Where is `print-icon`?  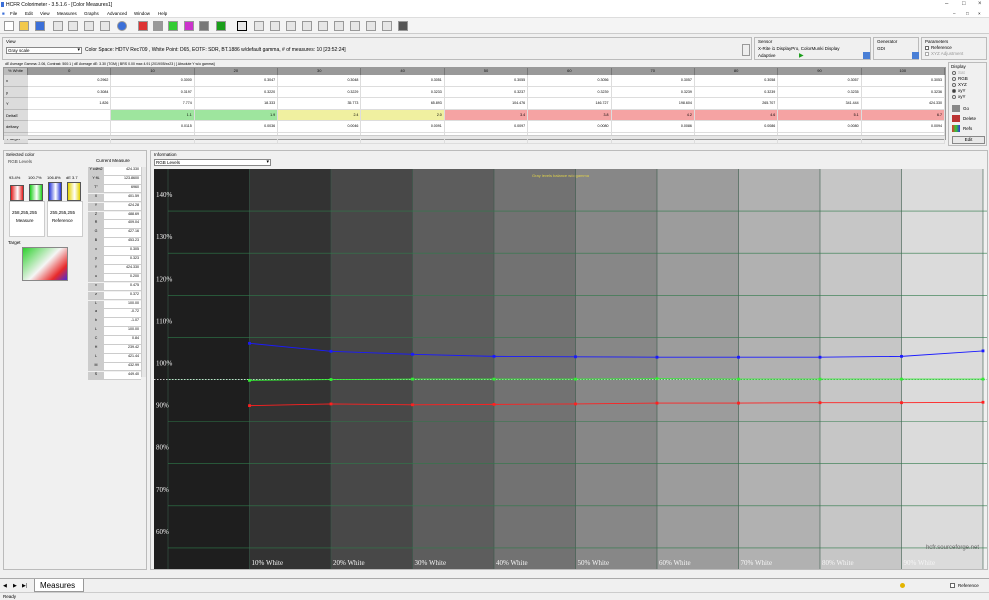
print-icon is located at coordinates (105, 26).